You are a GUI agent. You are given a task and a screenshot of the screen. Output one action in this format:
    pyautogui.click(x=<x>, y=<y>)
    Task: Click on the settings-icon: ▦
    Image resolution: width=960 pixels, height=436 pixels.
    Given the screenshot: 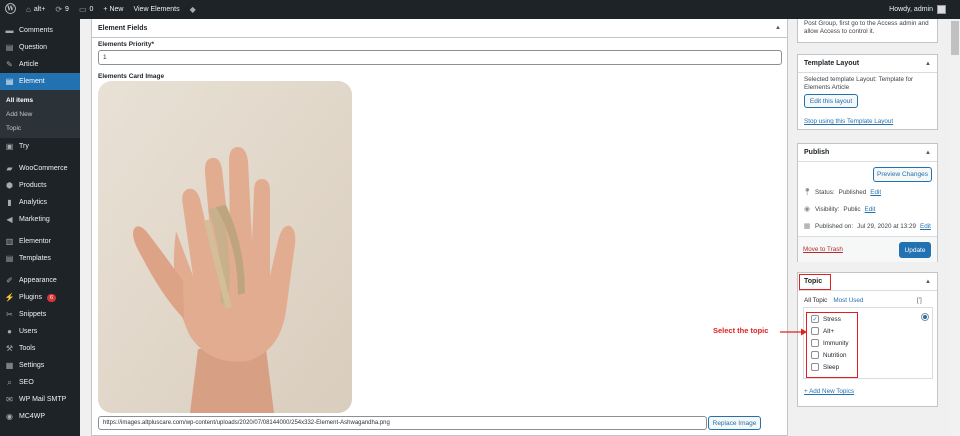 What is the action you would take?
    pyautogui.click(x=9, y=365)
    